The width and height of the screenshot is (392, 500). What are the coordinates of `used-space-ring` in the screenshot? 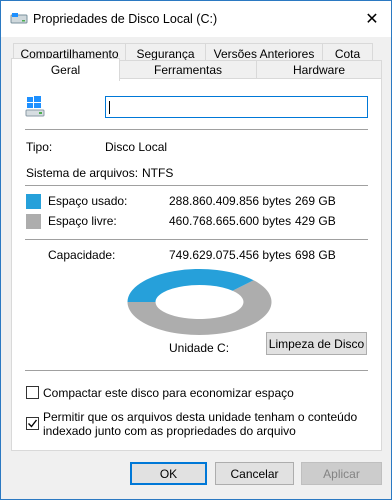 It's located at (190, 285).